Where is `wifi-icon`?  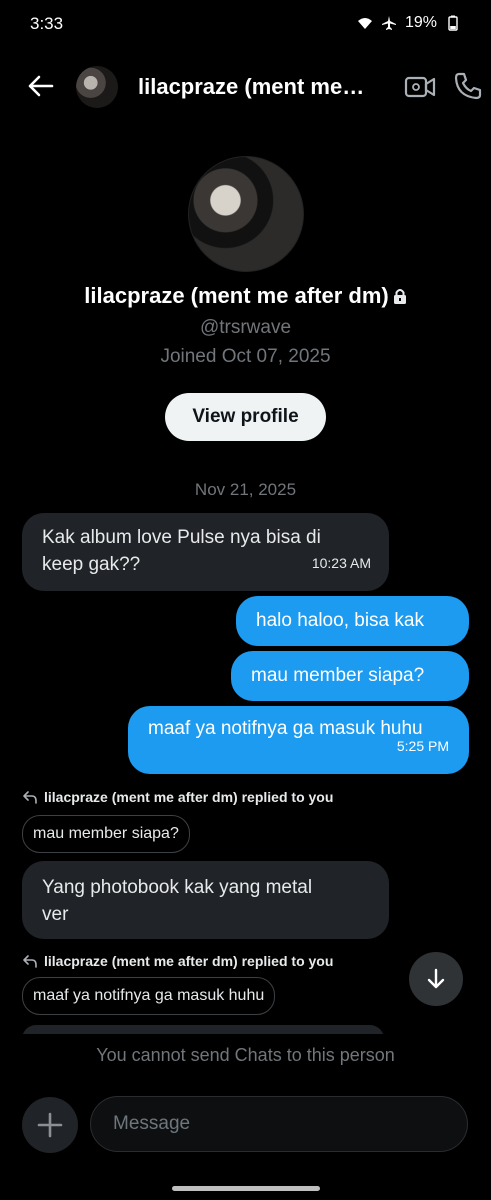 wifi-icon is located at coordinates (364, 23).